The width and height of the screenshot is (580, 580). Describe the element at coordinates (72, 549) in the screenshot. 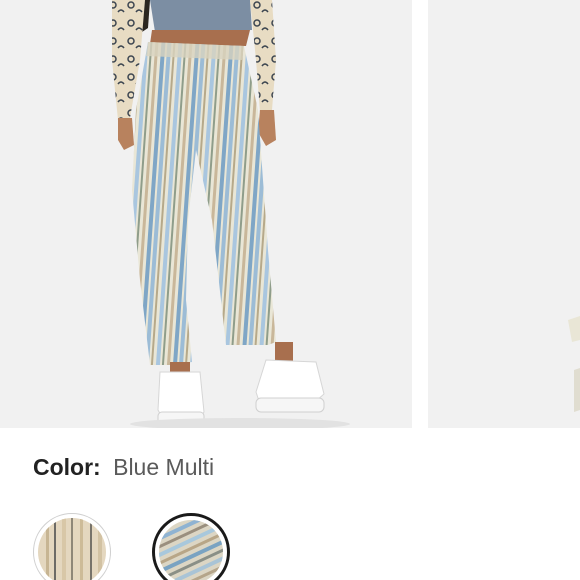

I see `swatch-fabric-tan` at that location.